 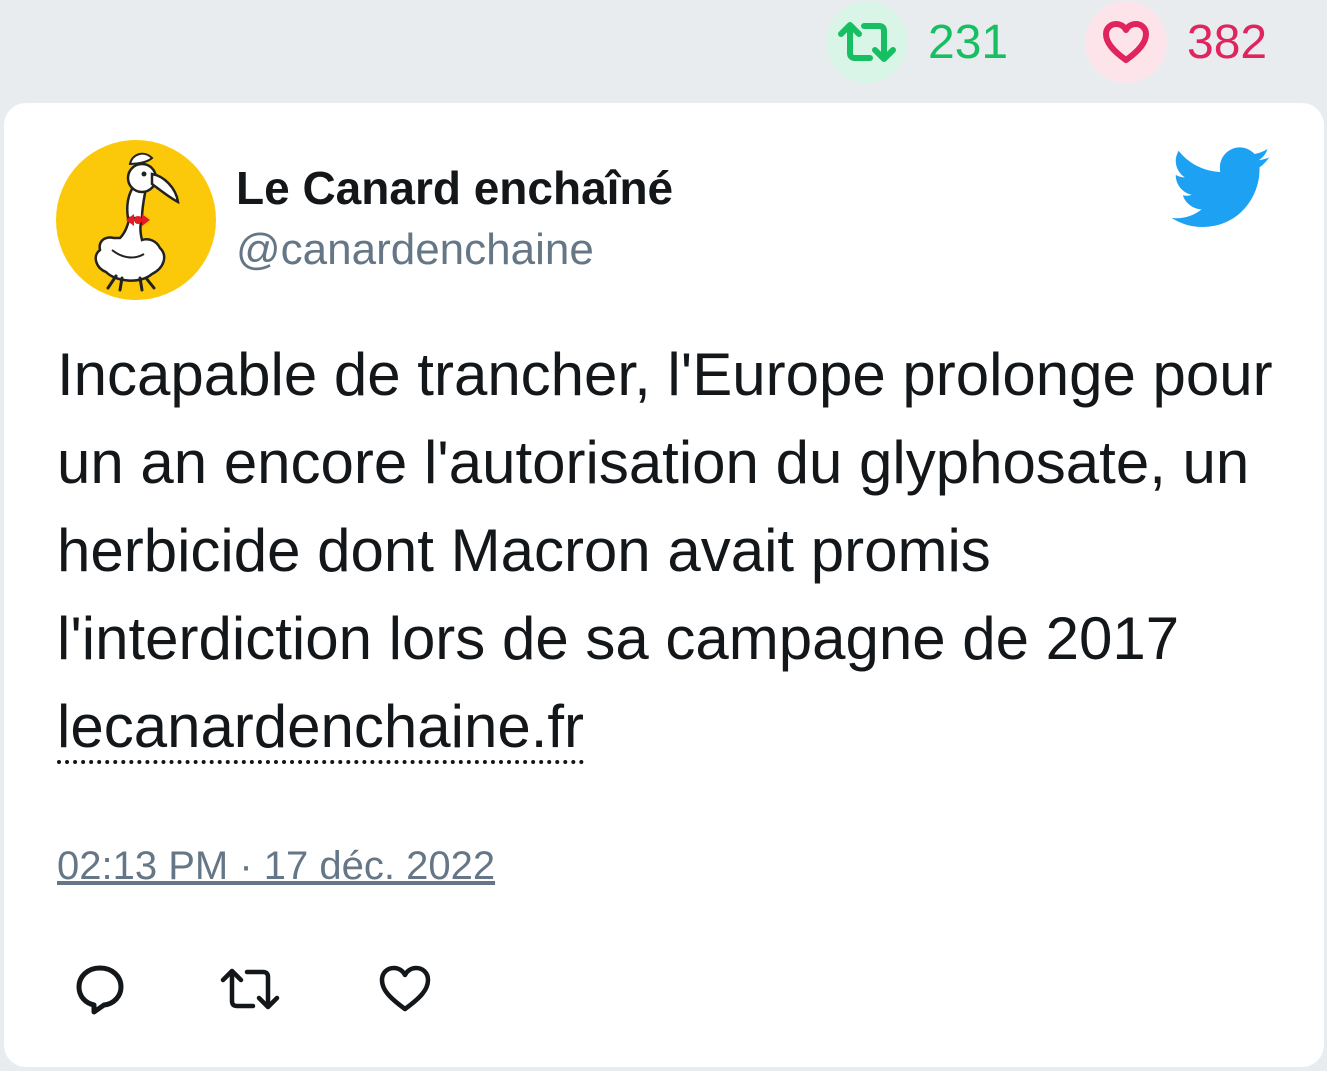 I want to click on duck-logo-icon, so click(x=137, y=222).